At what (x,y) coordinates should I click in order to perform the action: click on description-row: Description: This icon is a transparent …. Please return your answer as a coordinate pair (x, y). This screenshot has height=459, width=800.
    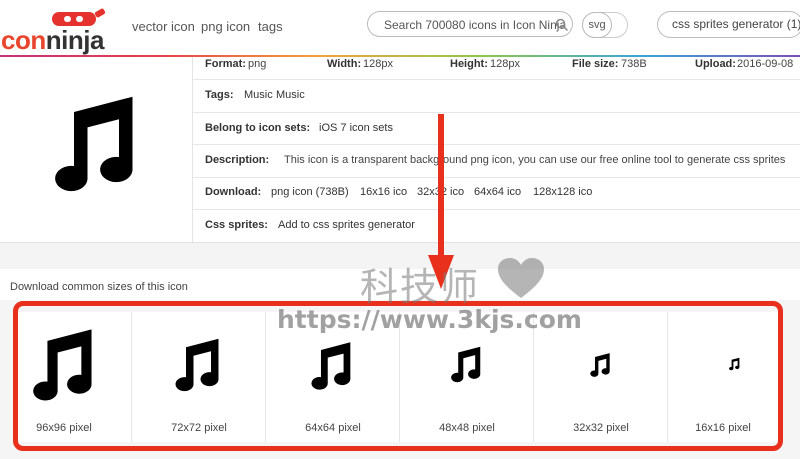
    Looking at the image, I should click on (496, 161).